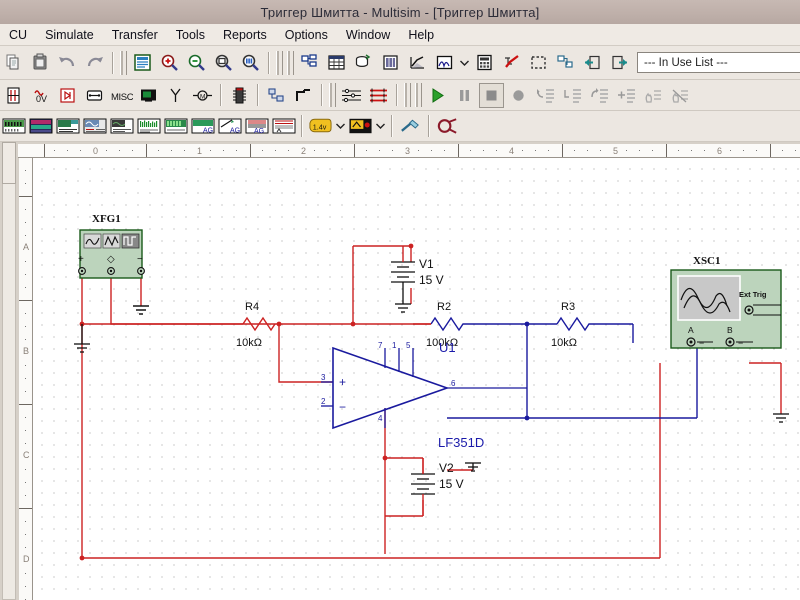  I want to click on design-toolbox-icon, so click(309, 62).